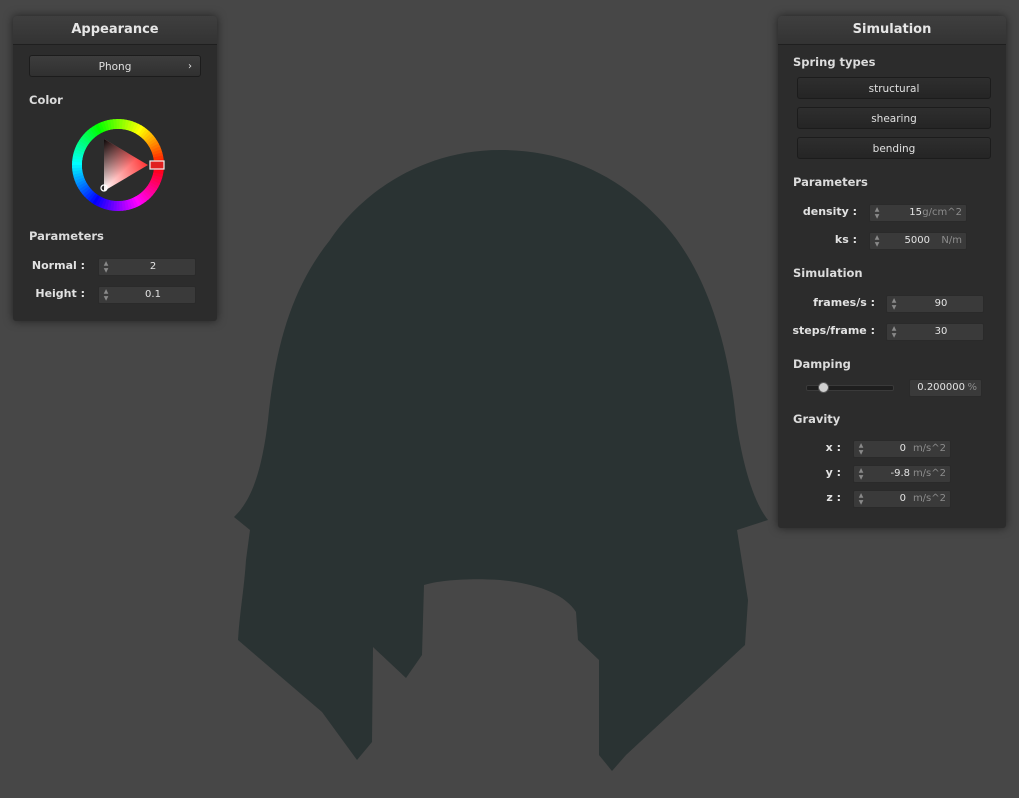  I want to click on normal-label: Normal :, so click(58, 265).